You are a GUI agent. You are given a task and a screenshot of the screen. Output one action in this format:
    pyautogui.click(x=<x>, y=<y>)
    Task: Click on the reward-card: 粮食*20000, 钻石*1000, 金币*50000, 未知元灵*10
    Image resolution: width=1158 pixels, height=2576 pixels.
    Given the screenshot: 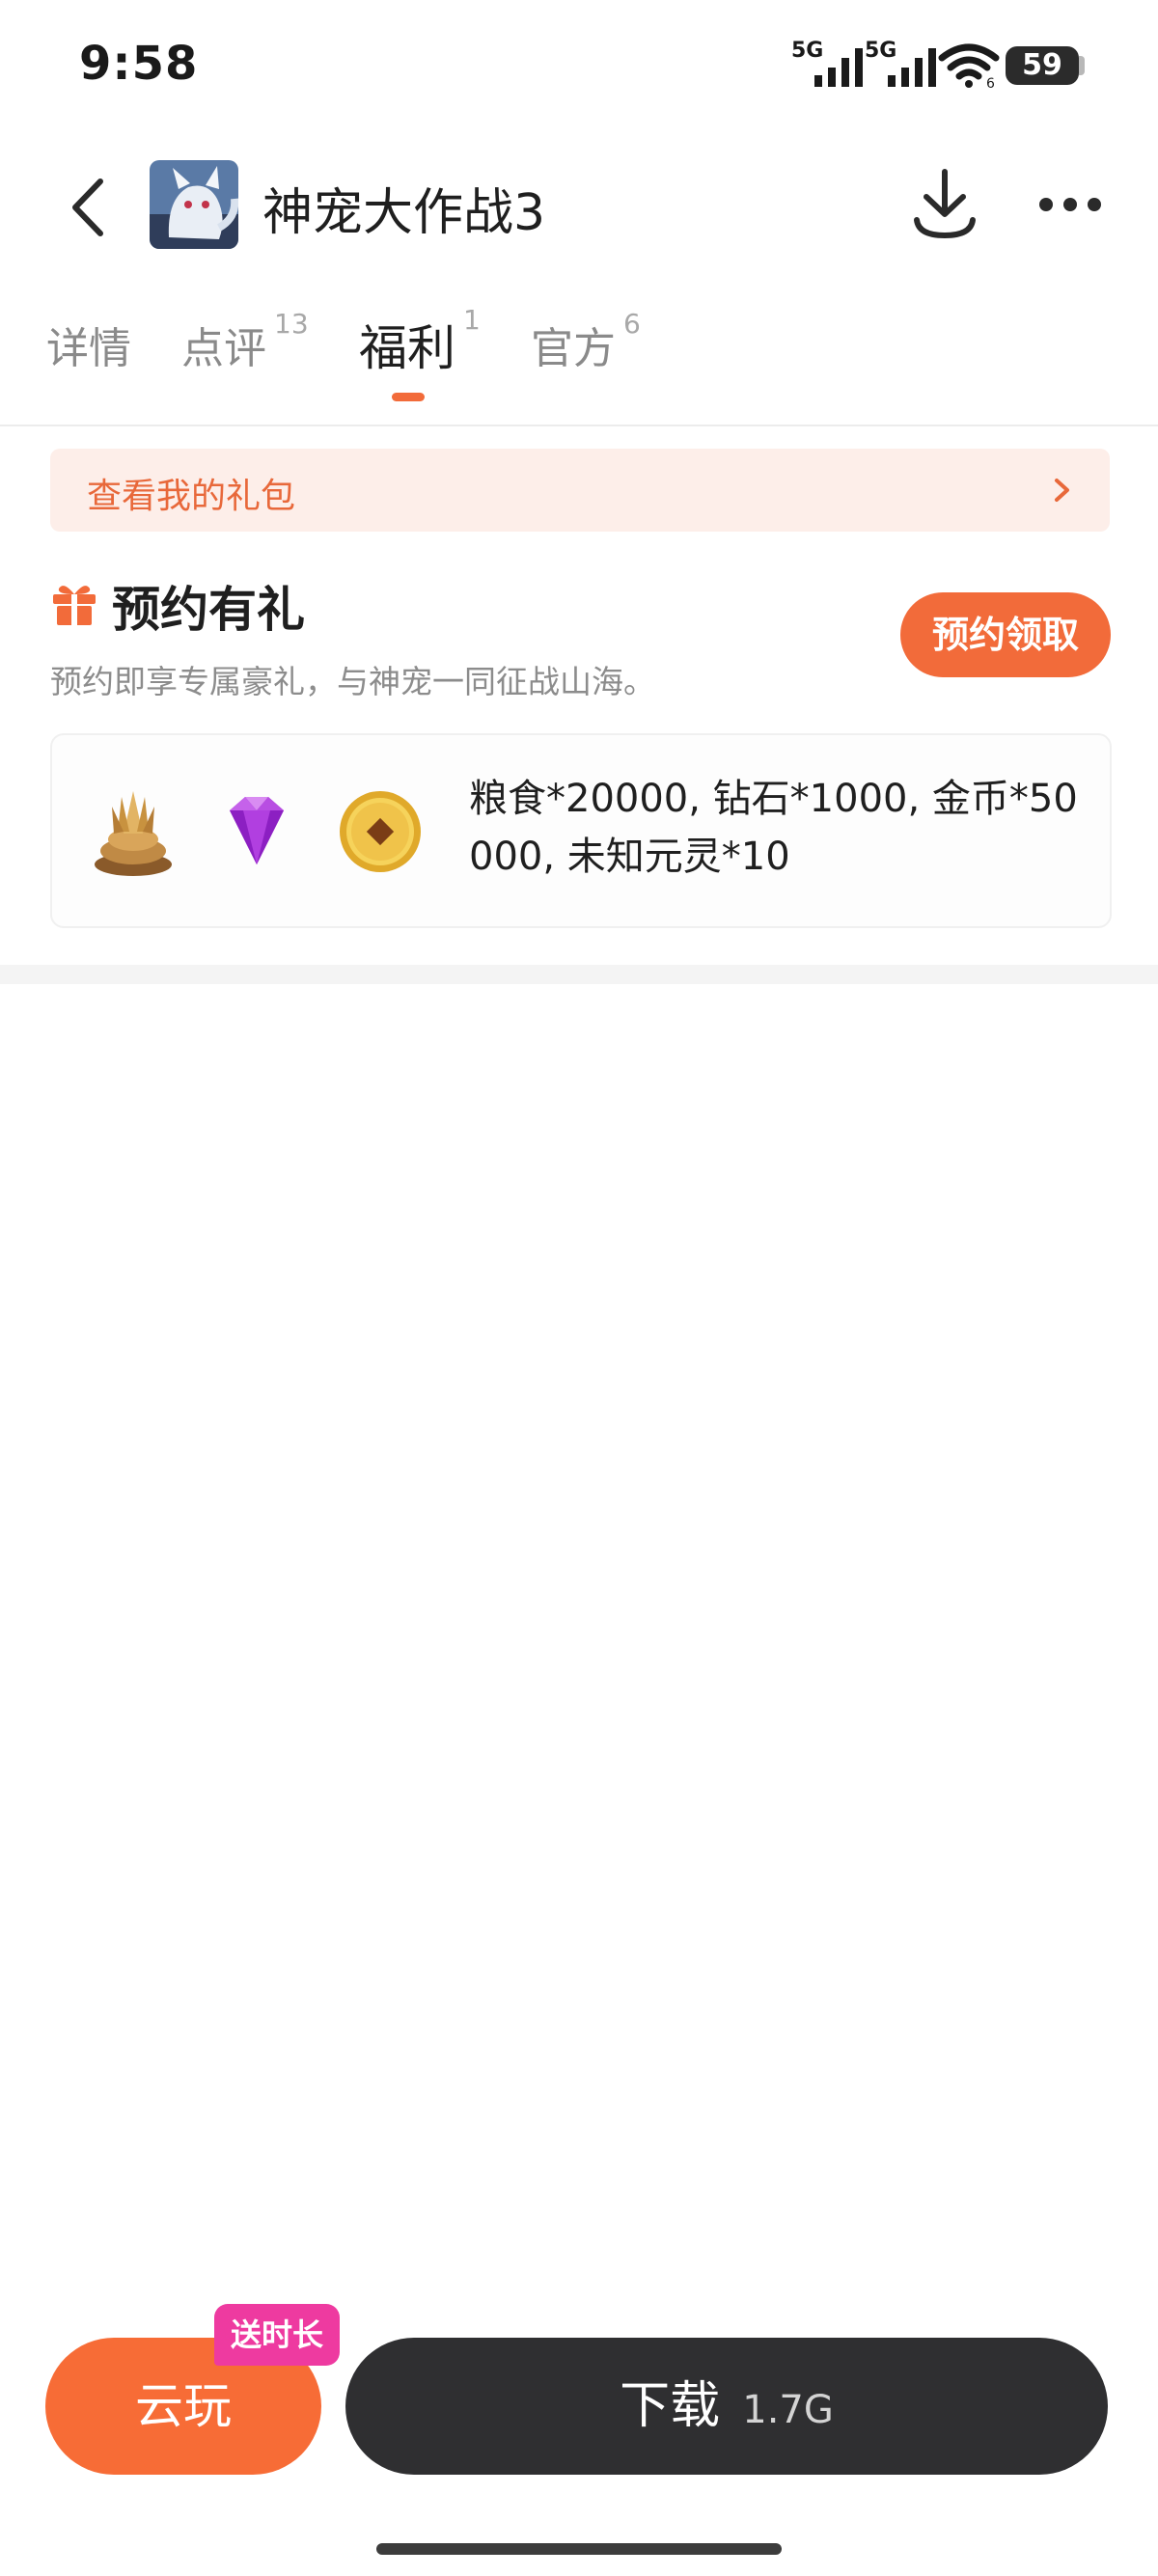 What is the action you would take?
    pyautogui.click(x=581, y=830)
    